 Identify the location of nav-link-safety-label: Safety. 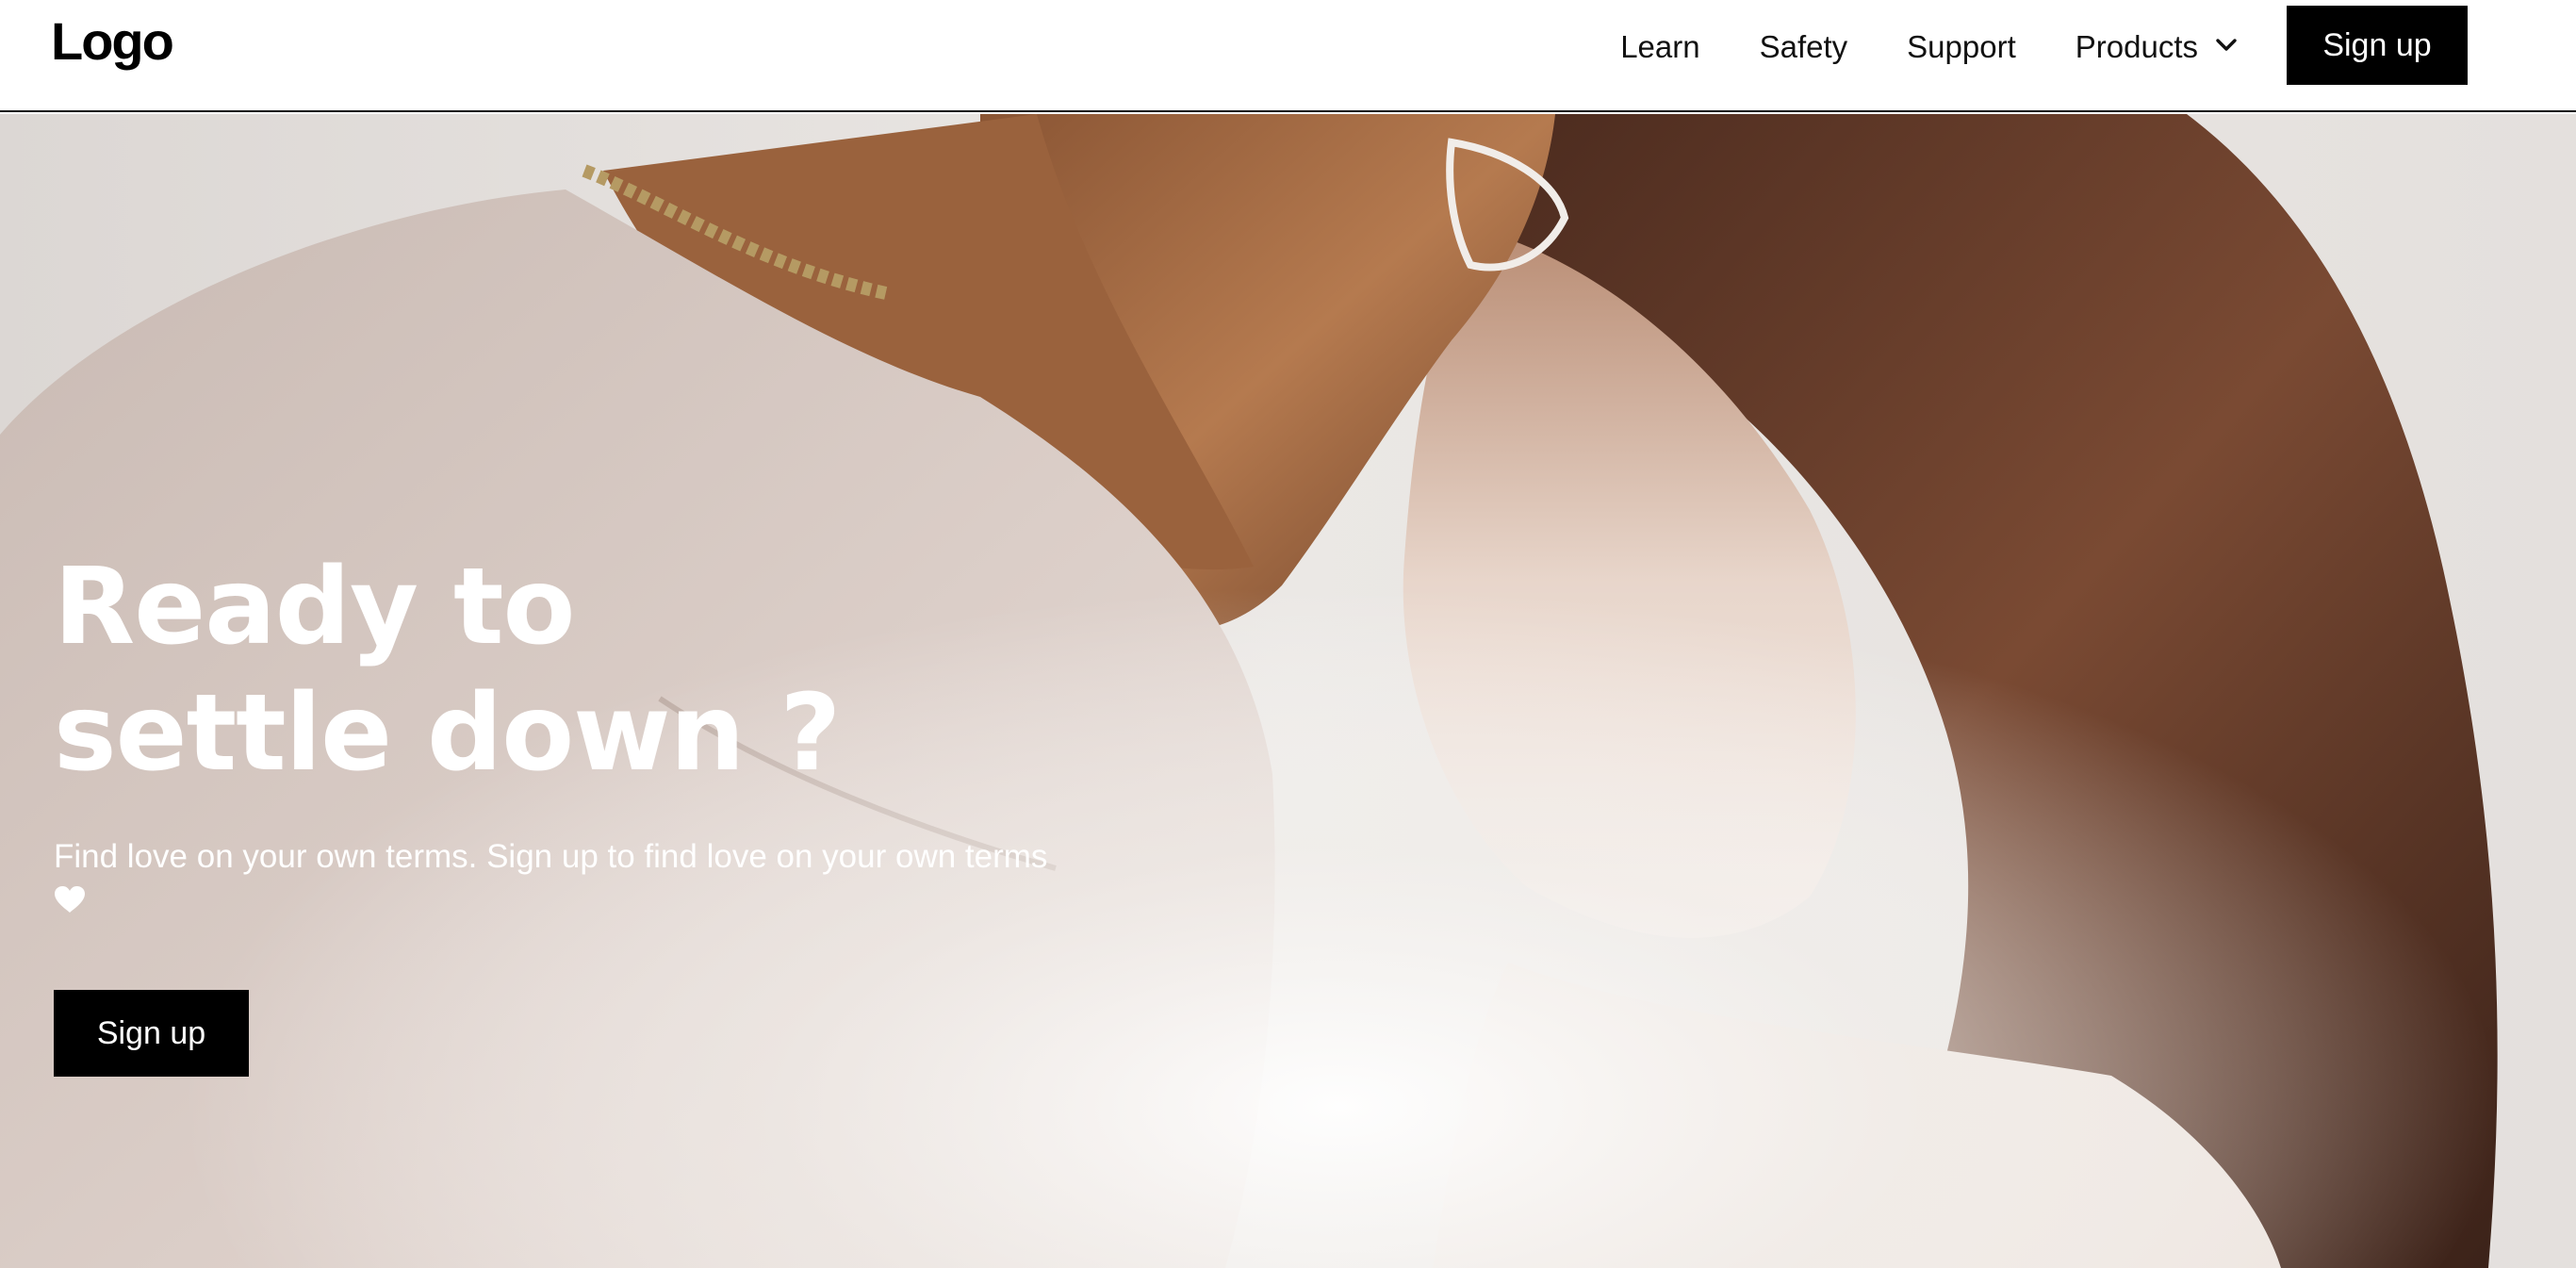
(1803, 46).